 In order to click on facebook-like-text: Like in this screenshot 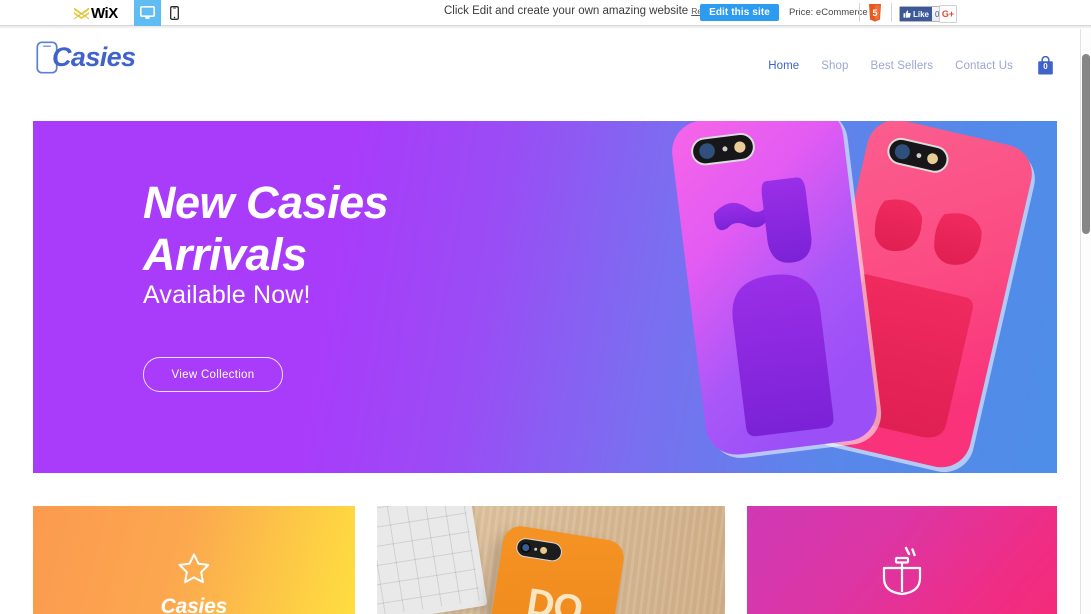, I will do `click(921, 14)`.